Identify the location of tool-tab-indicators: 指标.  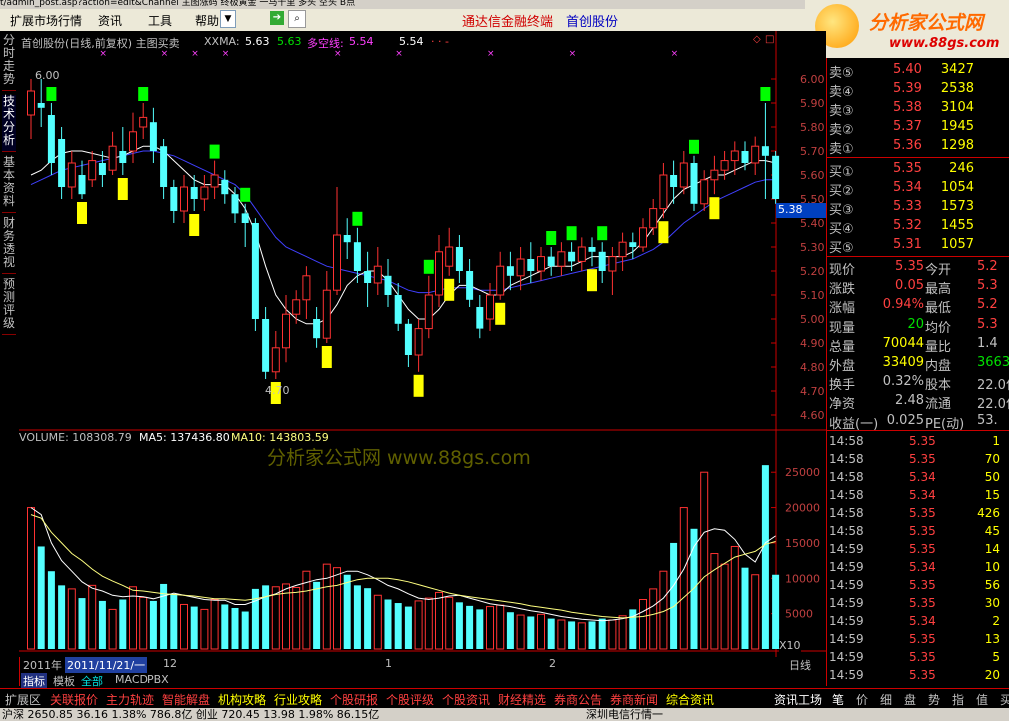
(34, 681).